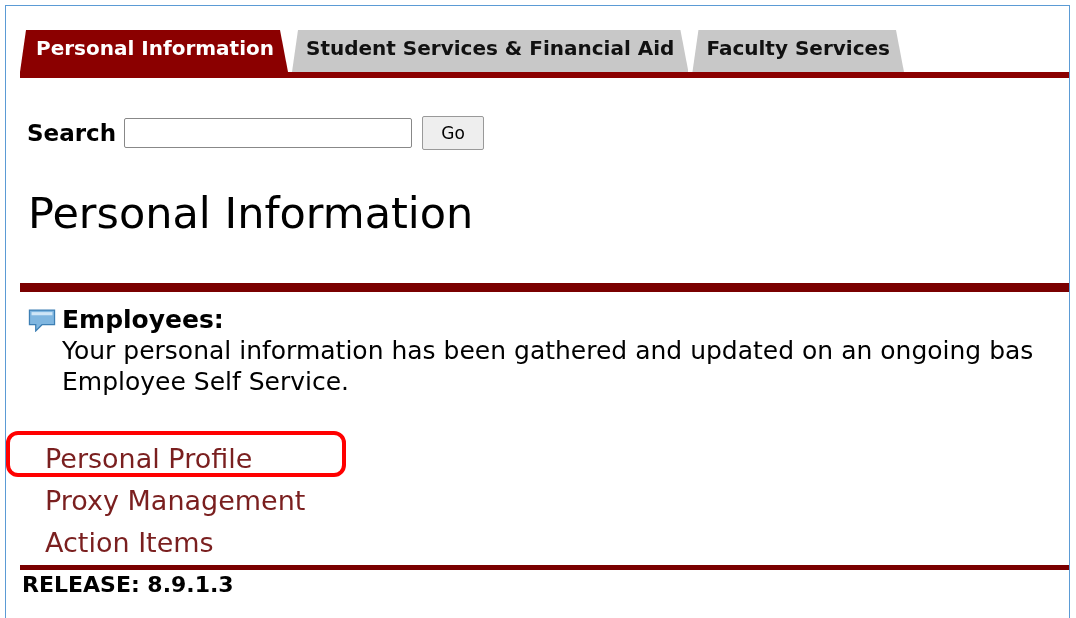 The height and width of the screenshot is (618, 1076). What do you see at coordinates (490, 51) in the screenshot?
I see `tab: Student Services & Financial Aid` at bounding box center [490, 51].